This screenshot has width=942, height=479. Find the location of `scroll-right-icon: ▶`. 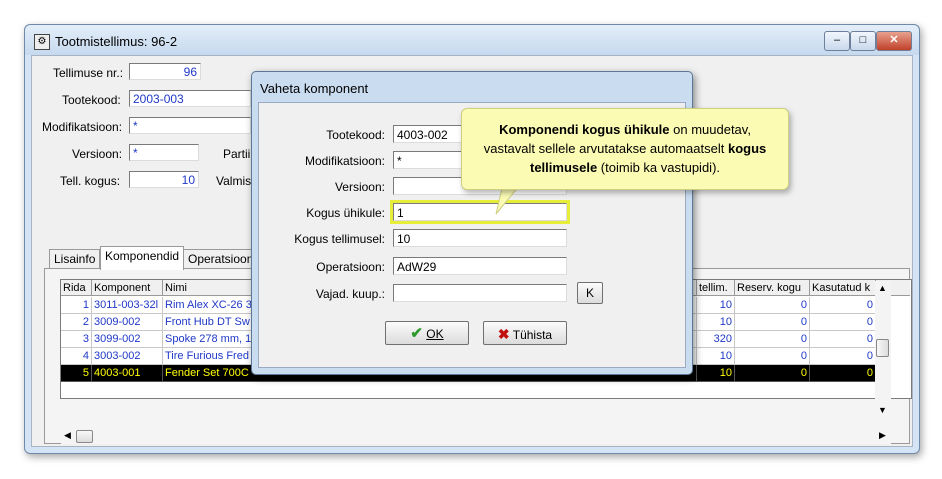

scroll-right-icon: ▶ is located at coordinates (882, 435).